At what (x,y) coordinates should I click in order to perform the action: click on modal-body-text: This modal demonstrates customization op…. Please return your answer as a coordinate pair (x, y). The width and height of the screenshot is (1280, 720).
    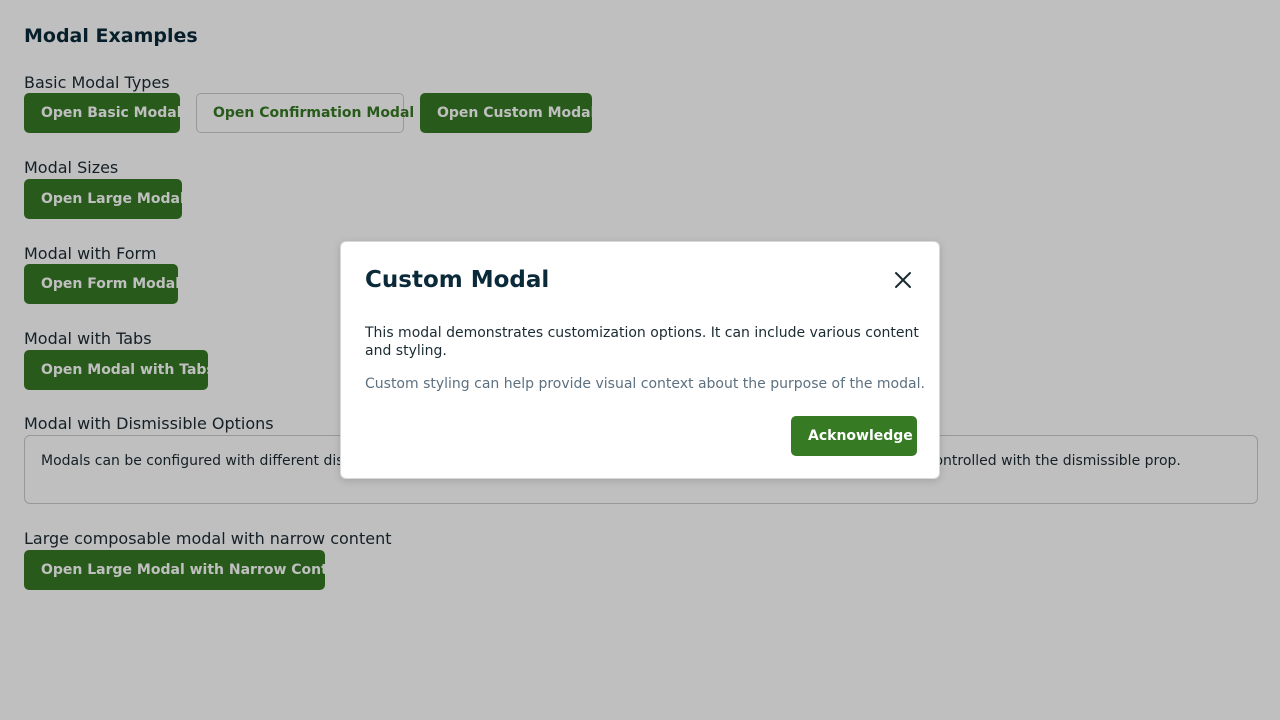
    Looking at the image, I should click on (642, 342).